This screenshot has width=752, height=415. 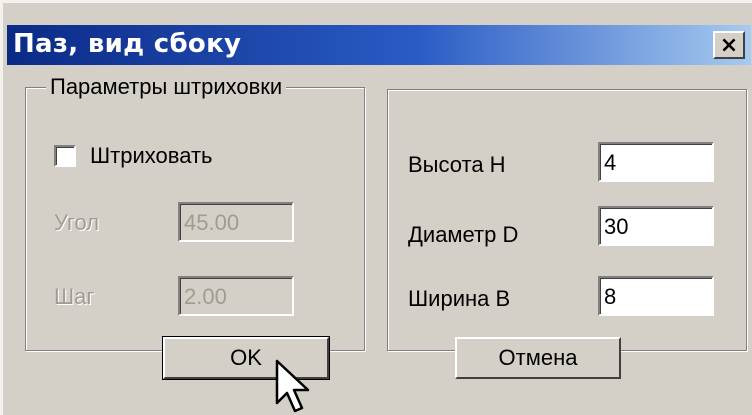 I want to click on angle-input: 45.00, so click(x=236, y=222).